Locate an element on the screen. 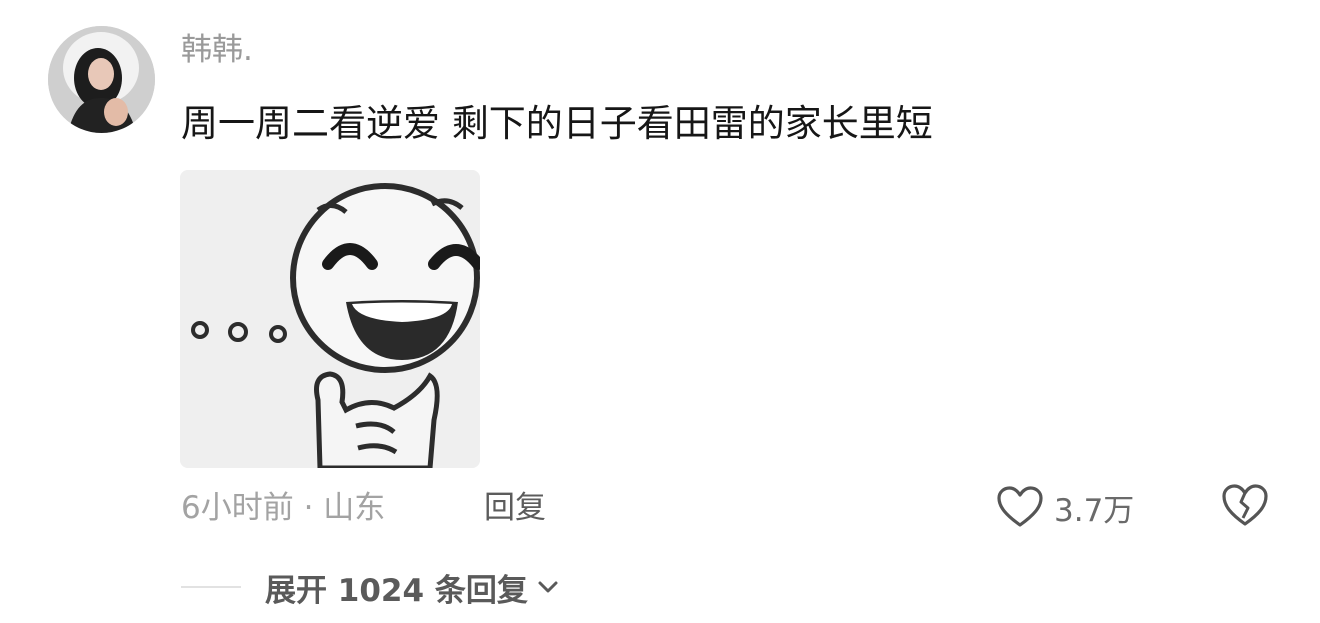  reply-button: 回复 is located at coordinates (515, 508).